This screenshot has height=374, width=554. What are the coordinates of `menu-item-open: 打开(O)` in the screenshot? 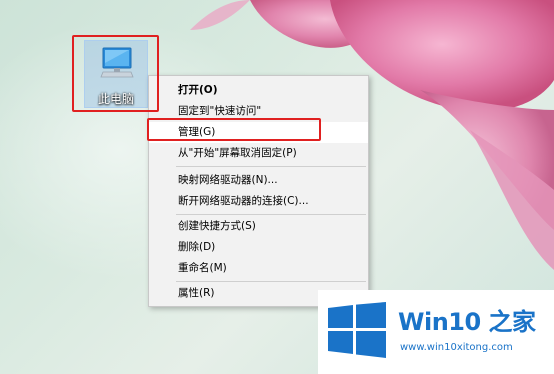 It's located at (258, 90).